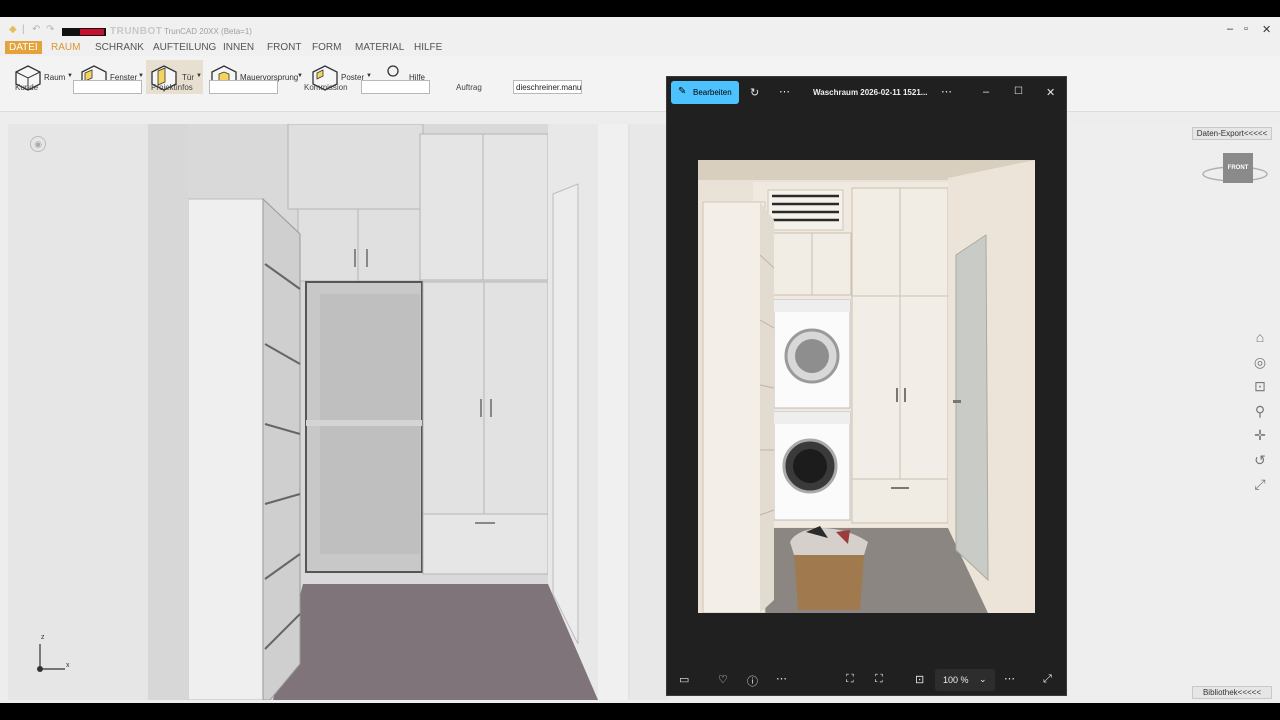 This screenshot has width=1280, height=720. I want to click on menu-schrank: SCHRANK, so click(119, 47).